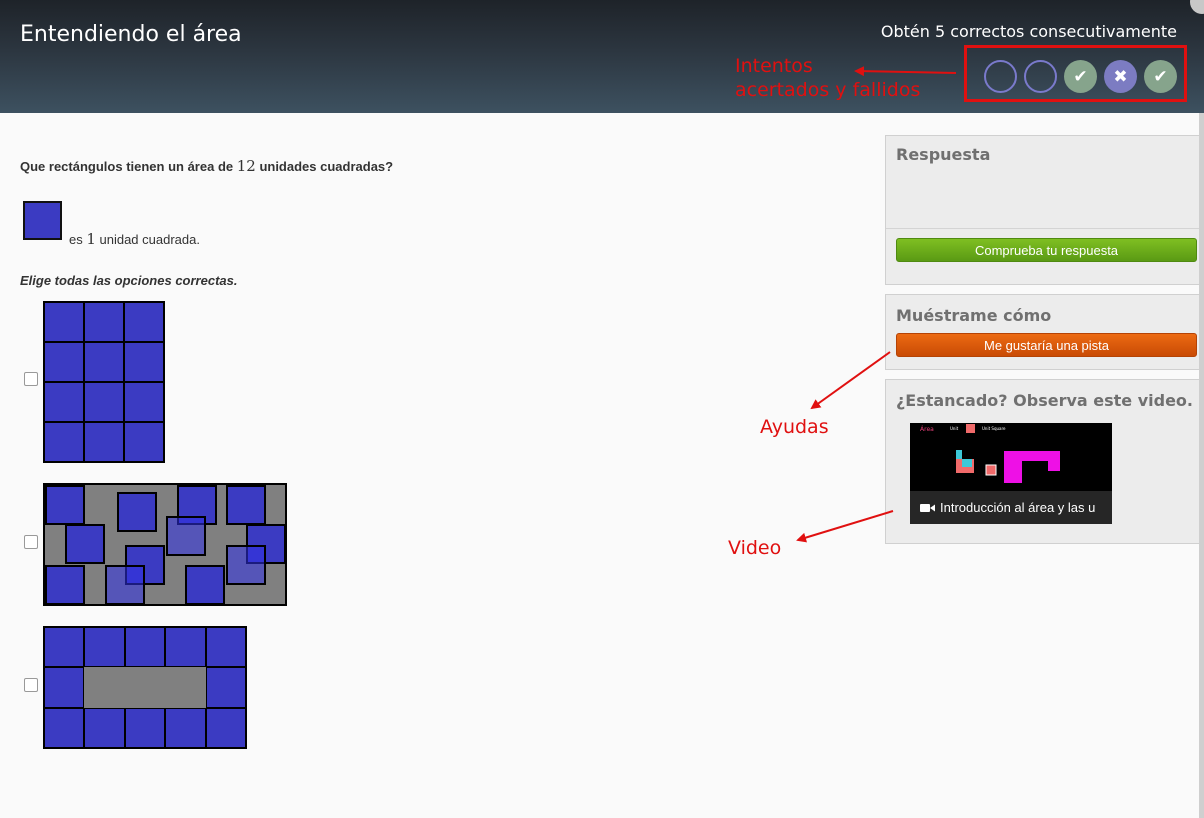 This screenshot has height=818, width=1204. I want to click on answer-panel: Respuesta Comprueba tu respuesta, so click(1044, 210).